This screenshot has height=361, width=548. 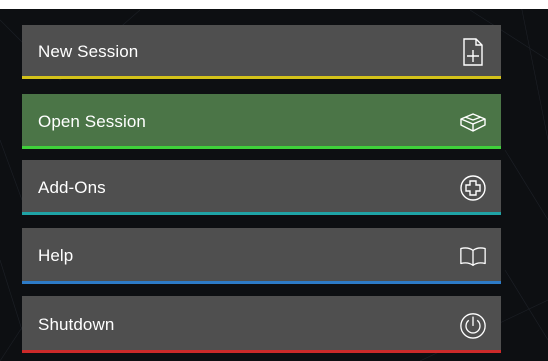 I want to click on new-document-icon, so click(x=473, y=52).